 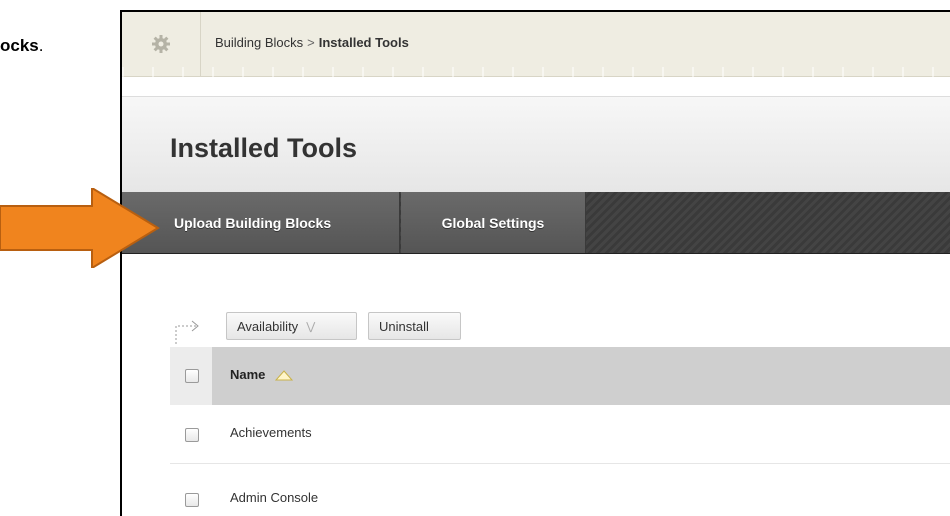 I want to click on select-all-cell, so click(x=191, y=376).